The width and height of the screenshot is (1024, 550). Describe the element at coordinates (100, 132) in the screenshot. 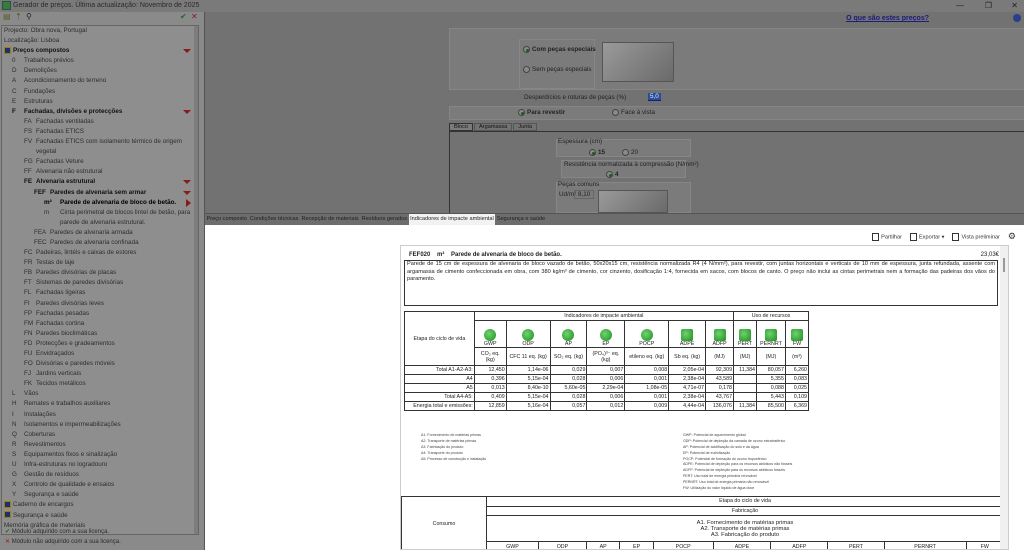

I see `tree-item: FS Fachadas ETICS` at that location.